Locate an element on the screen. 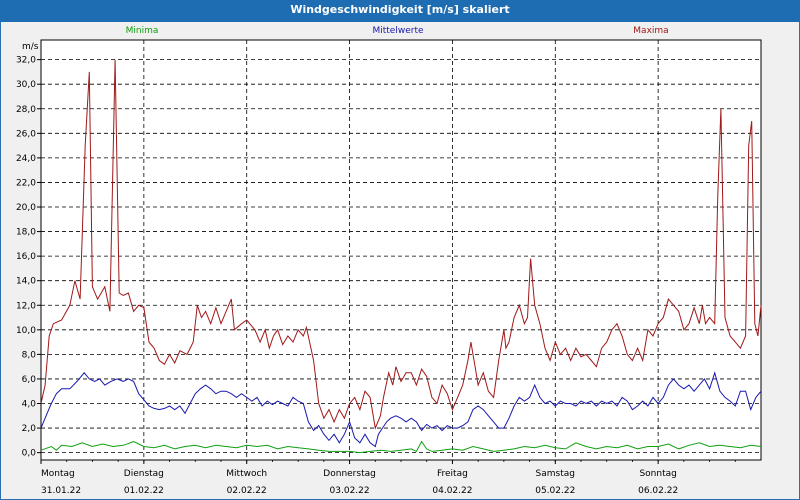 Image resolution: width=800 pixels, height=500 pixels. x-tick-day: Sonntag is located at coordinates (657, 474).